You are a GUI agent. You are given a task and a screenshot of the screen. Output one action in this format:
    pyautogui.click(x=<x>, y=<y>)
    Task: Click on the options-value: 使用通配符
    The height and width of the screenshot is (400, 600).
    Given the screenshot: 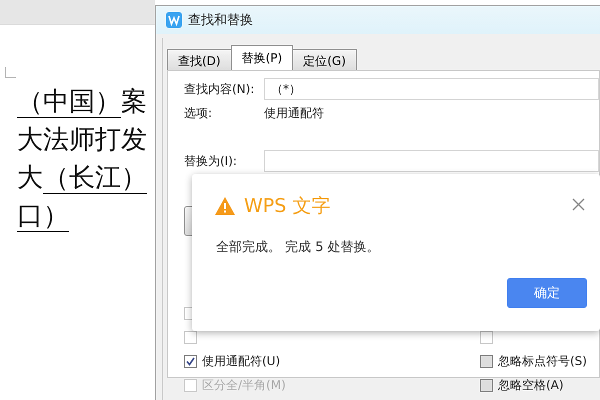 What is the action you would take?
    pyautogui.click(x=294, y=113)
    